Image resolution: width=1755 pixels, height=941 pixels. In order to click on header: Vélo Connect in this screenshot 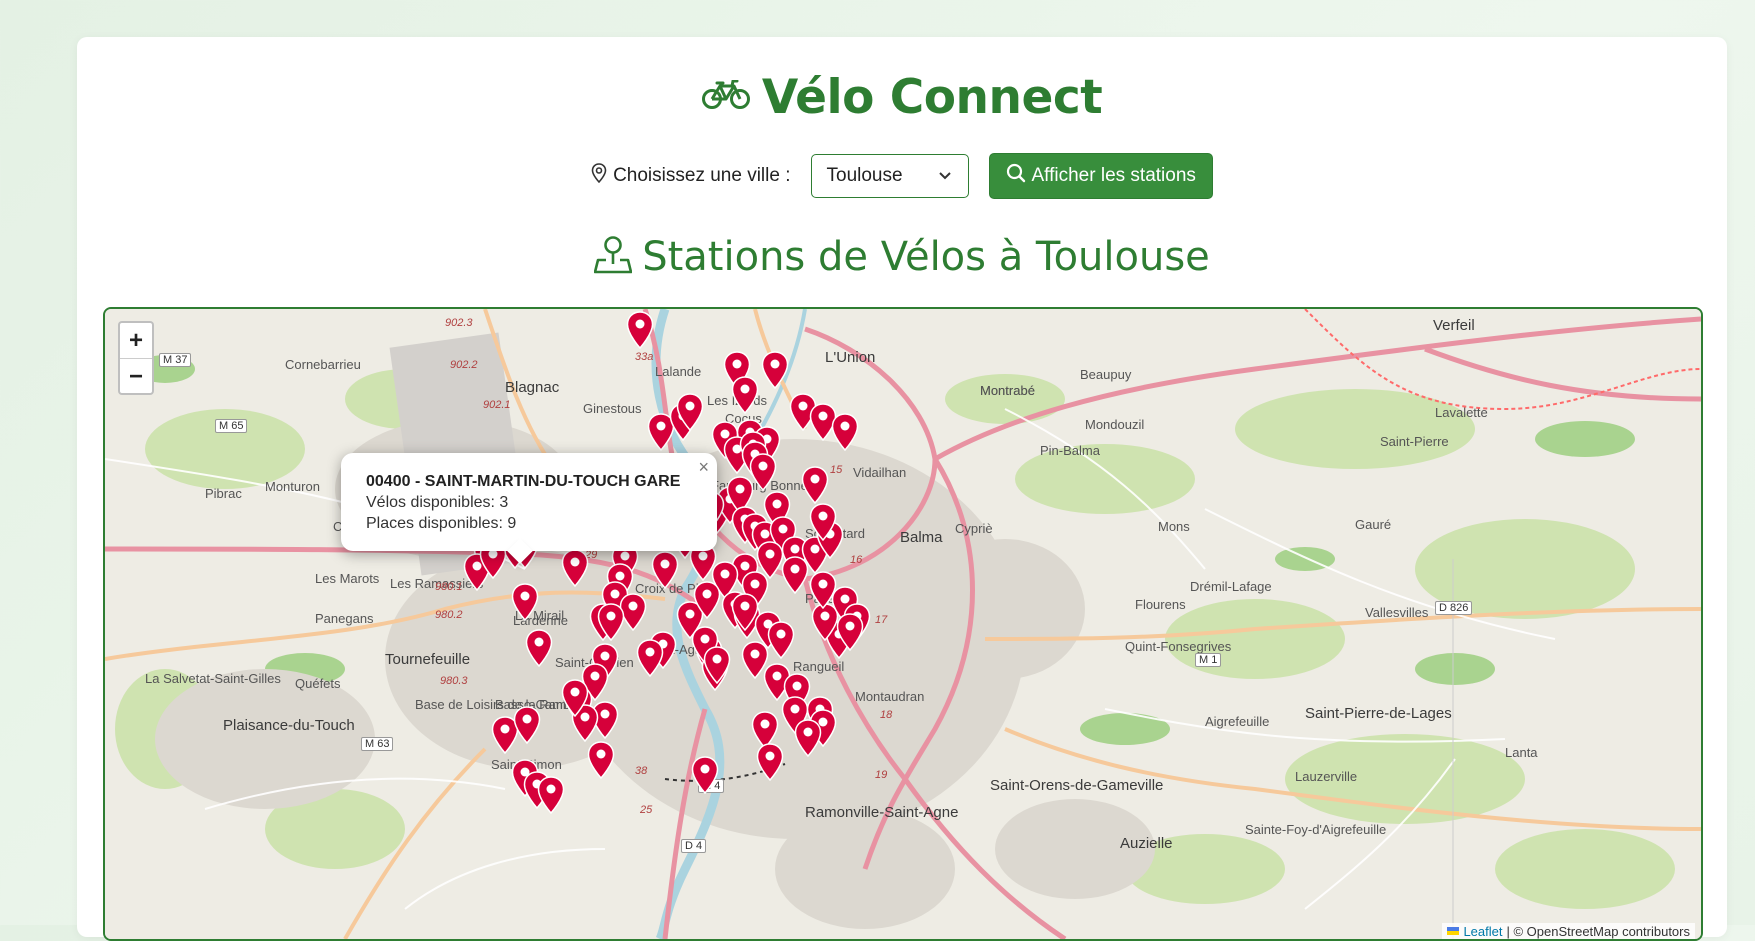, I will do `click(902, 97)`.